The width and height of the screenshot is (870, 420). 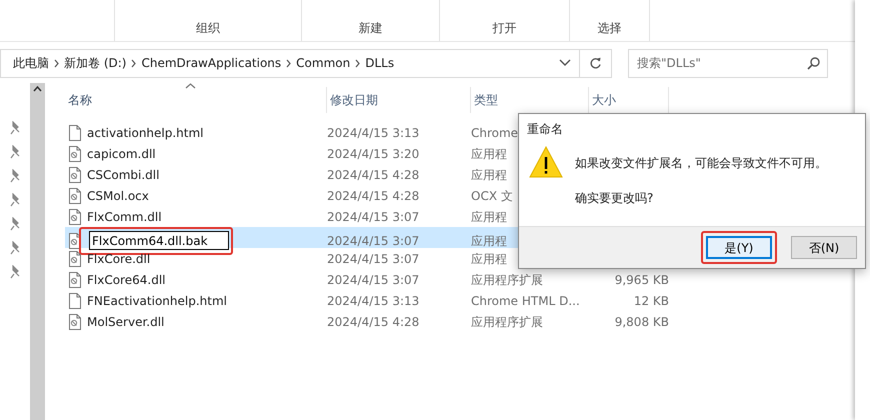 I want to click on ribbon-group-label: 新建, so click(x=370, y=28).